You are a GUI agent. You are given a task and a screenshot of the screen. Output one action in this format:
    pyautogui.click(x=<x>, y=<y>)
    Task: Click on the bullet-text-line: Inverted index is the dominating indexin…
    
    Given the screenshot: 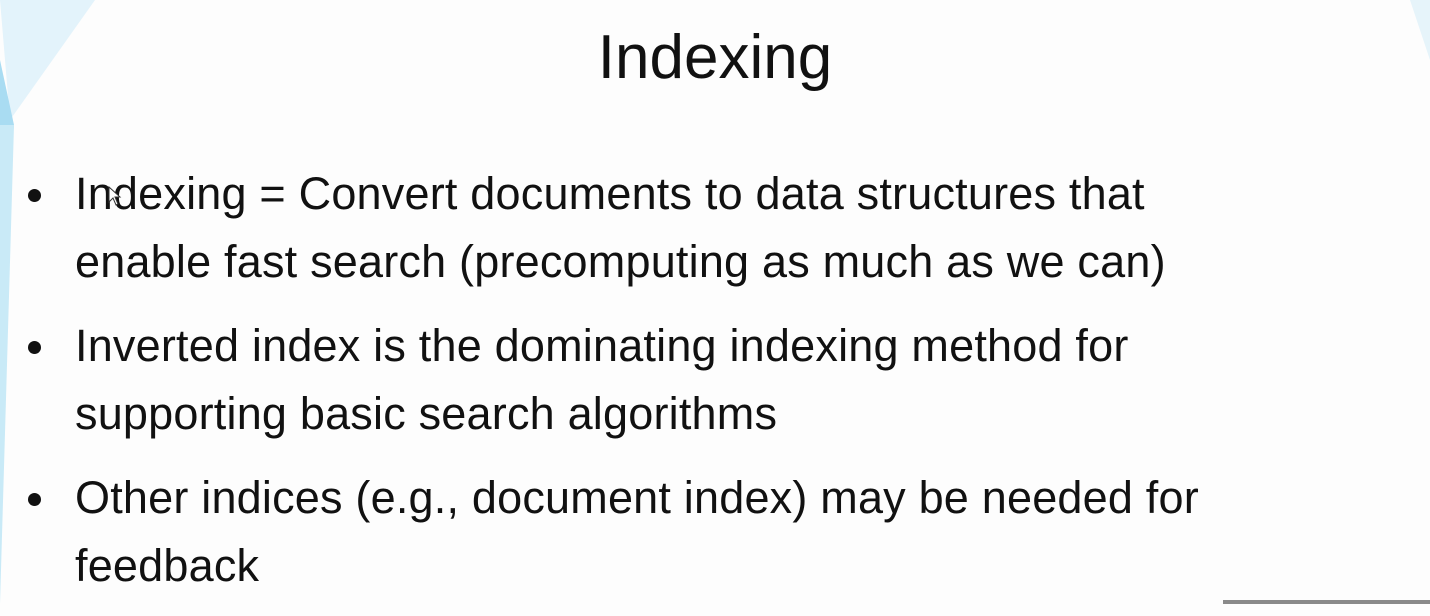 What is the action you would take?
    pyautogui.click(x=602, y=345)
    